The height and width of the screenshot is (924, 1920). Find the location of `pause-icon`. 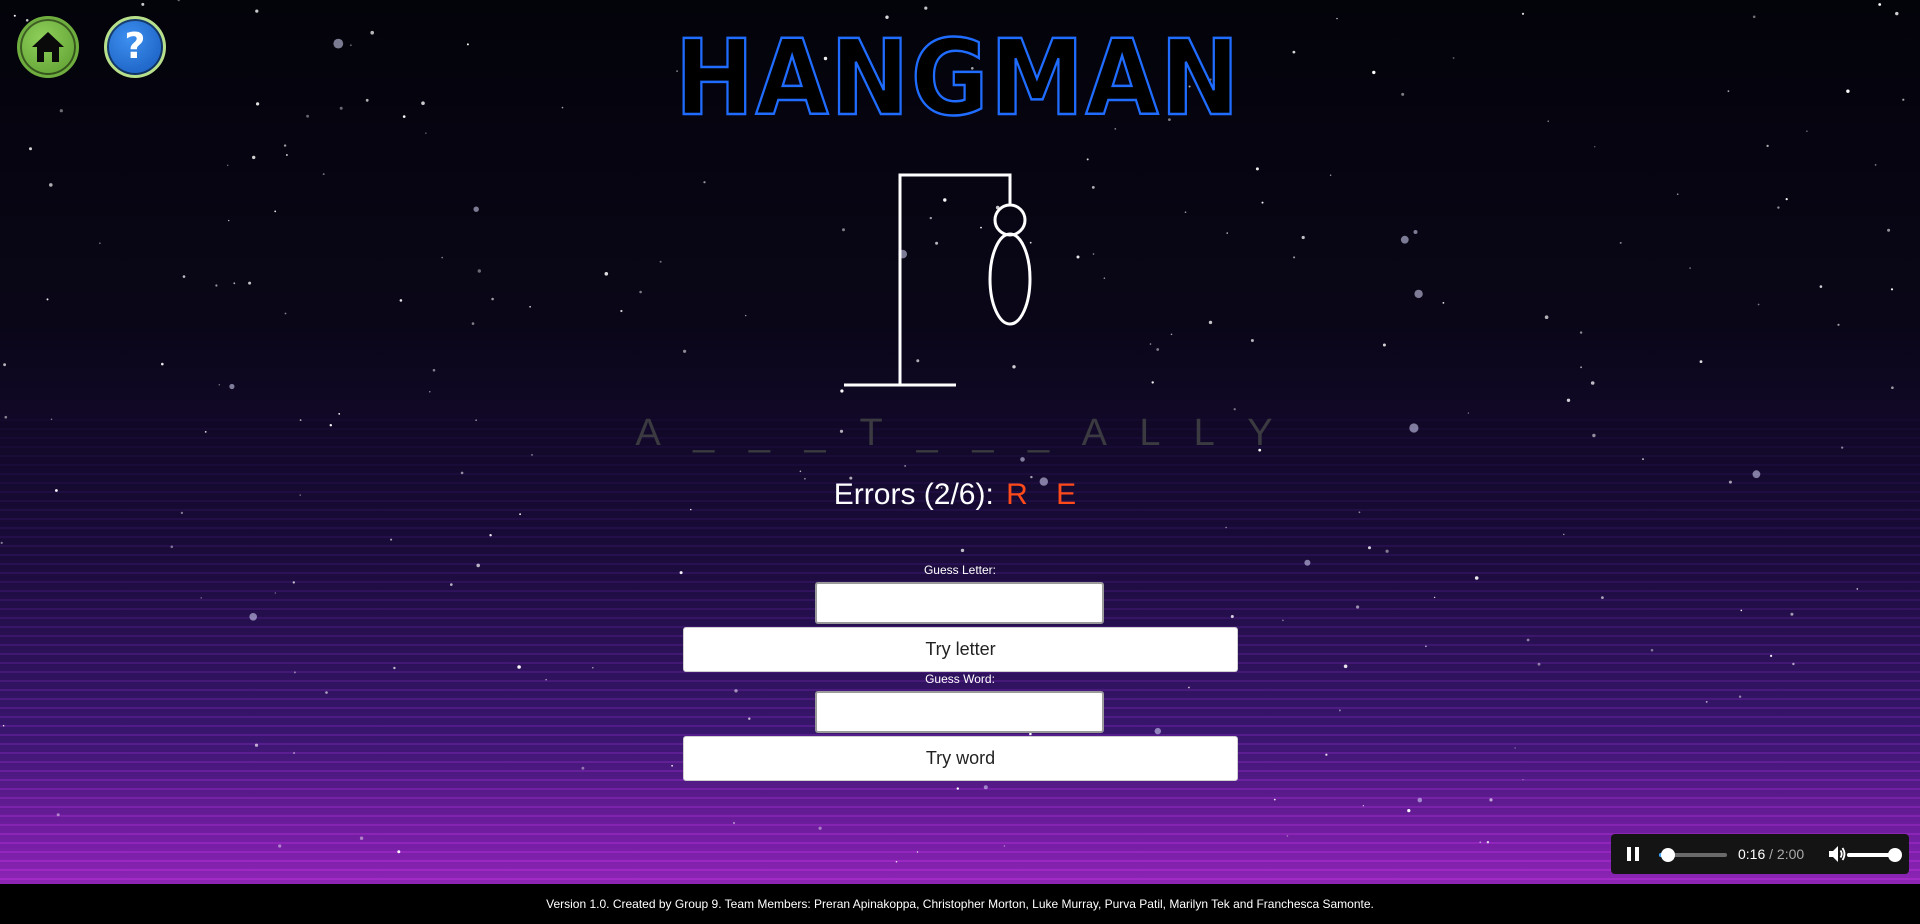

pause-icon is located at coordinates (1633, 854).